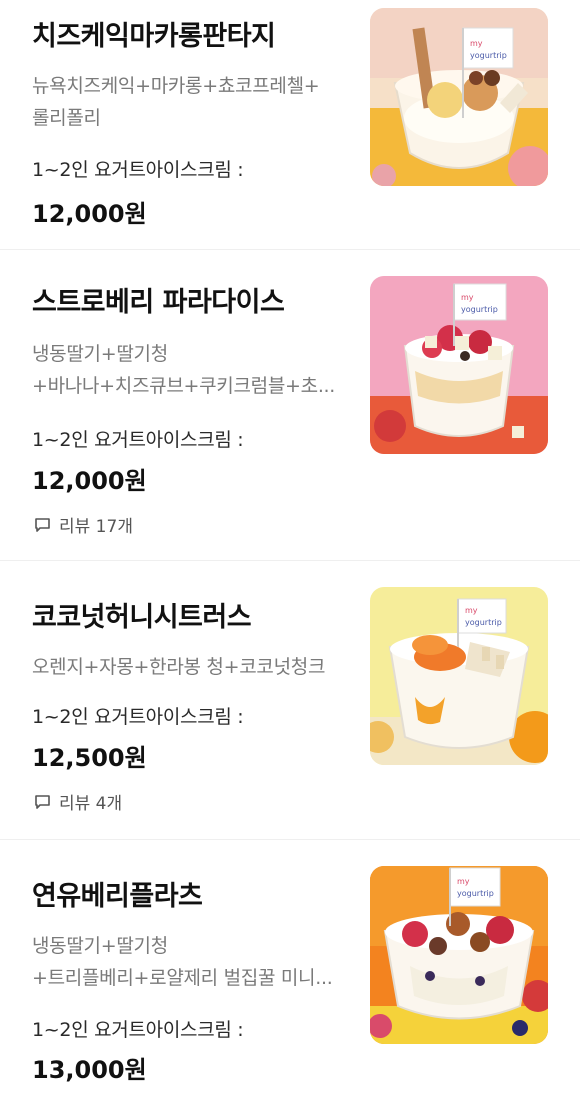  What do you see at coordinates (117, 896) in the screenshot?
I see `menu-item-name: 연유베리플라츠` at bounding box center [117, 896].